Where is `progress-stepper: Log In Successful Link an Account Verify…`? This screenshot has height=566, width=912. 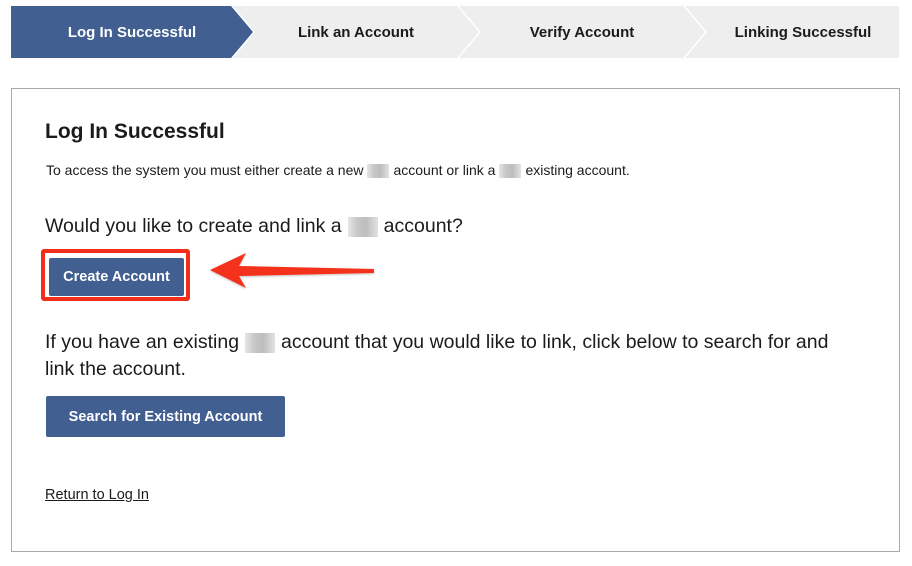 progress-stepper: Log In Successful Link an Account Verify… is located at coordinates (455, 32).